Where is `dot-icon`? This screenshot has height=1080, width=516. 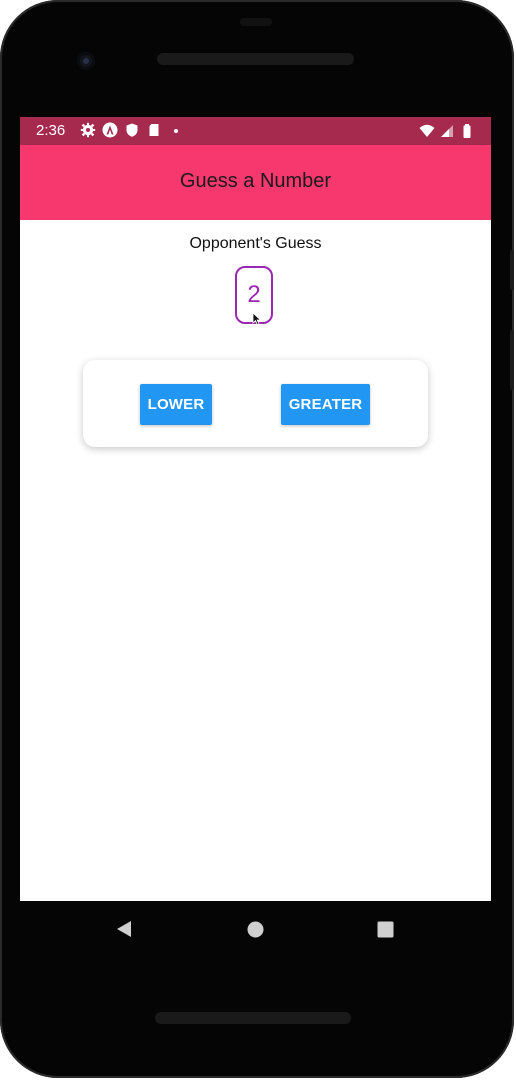
dot-icon is located at coordinates (176, 131).